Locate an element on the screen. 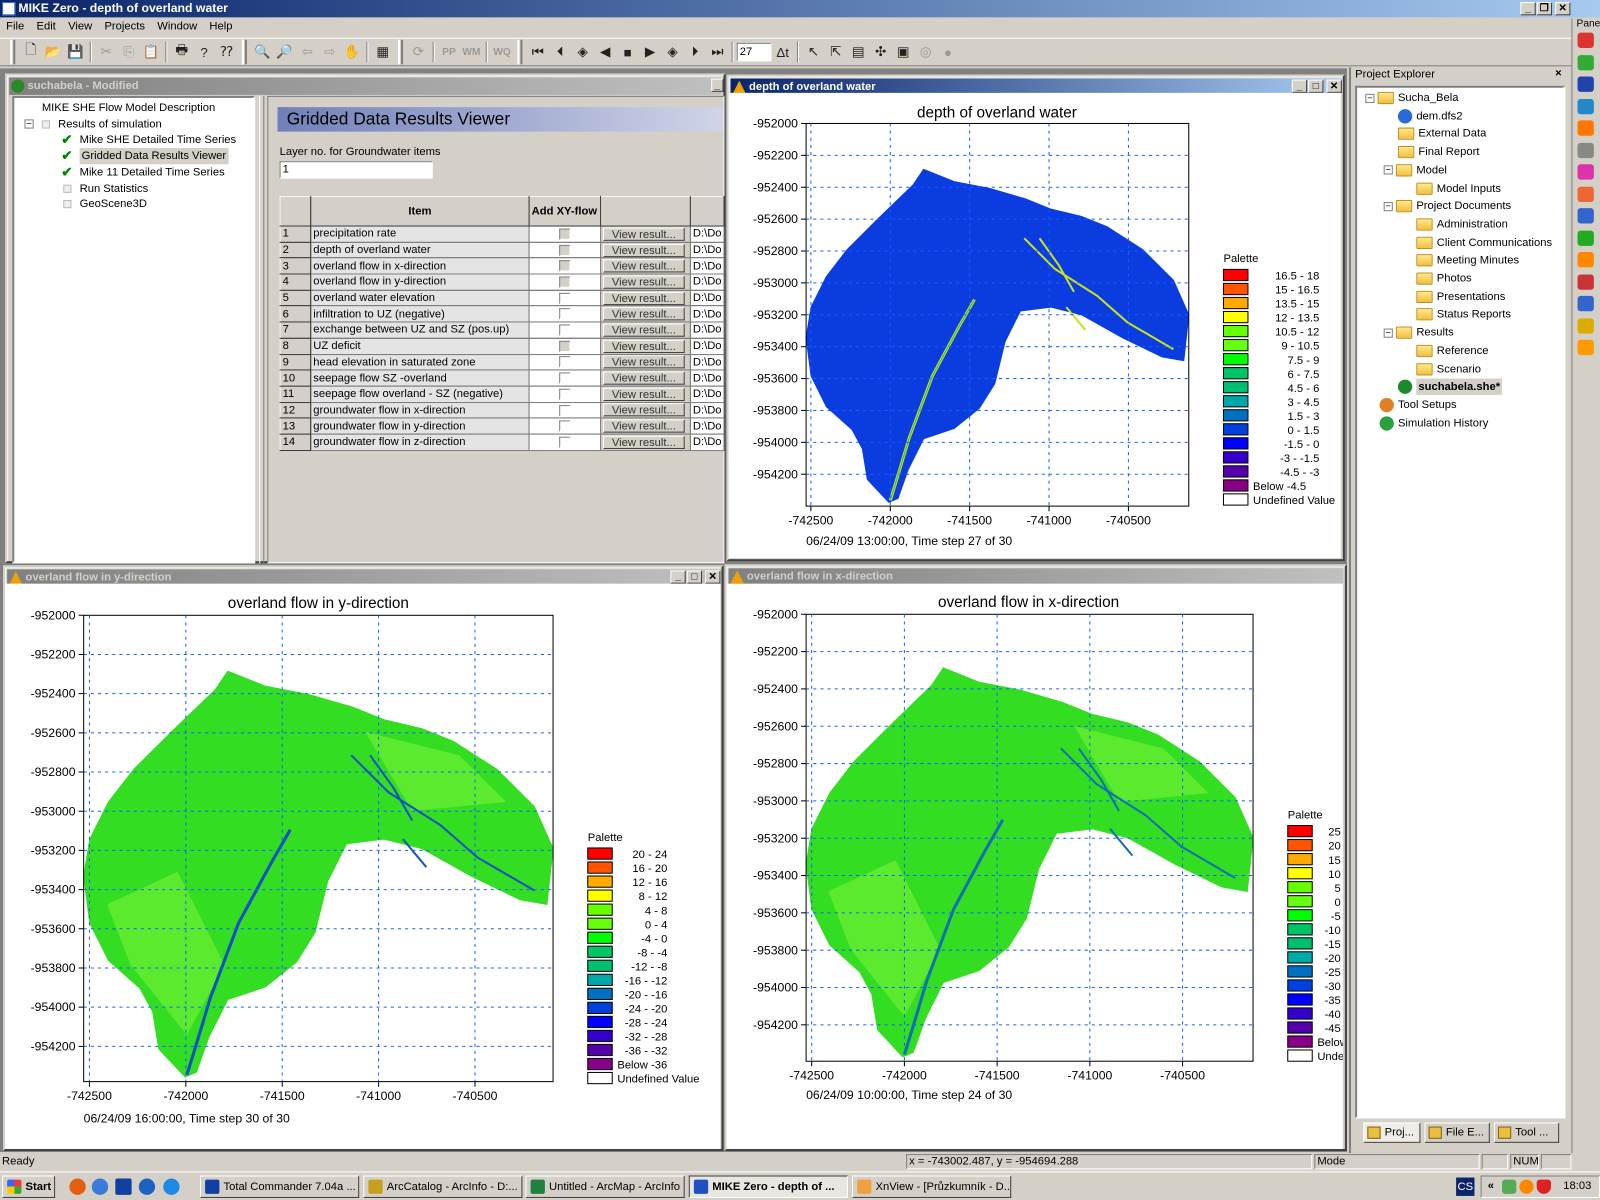 The height and width of the screenshot is (1200, 1600). project-tree-item: Scenario is located at coordinates (1448, 369).